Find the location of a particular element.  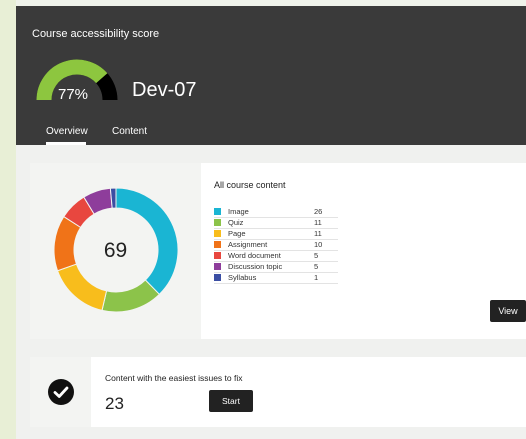

donut-panel: 69 is located at coordinates (115, 251).